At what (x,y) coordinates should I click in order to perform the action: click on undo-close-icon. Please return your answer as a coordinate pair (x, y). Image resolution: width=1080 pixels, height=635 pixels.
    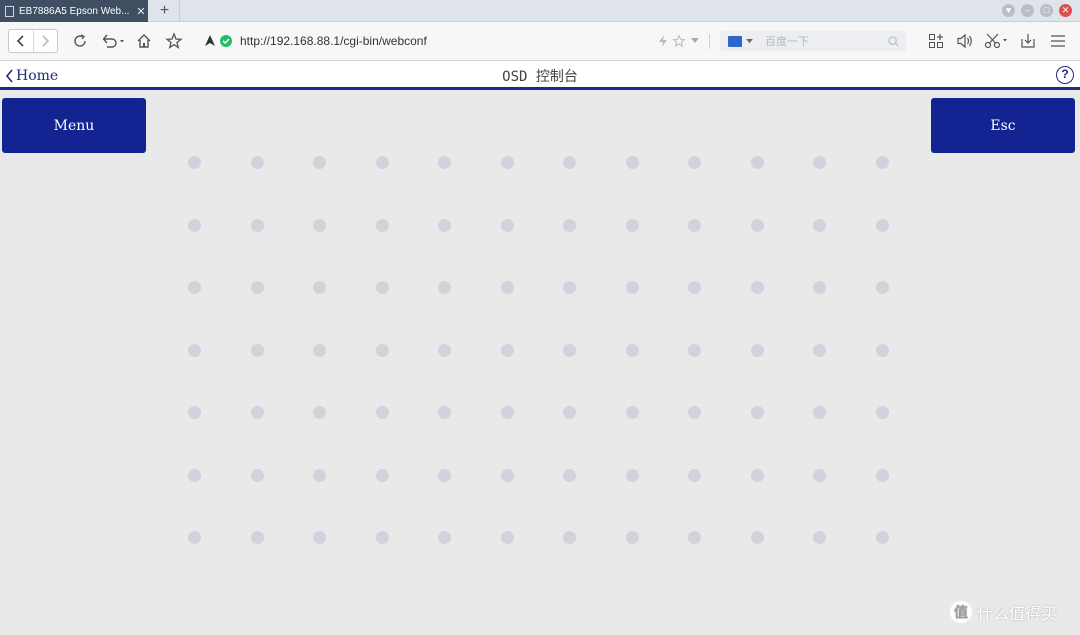
    Looking at the image, I should click on (113, 41).